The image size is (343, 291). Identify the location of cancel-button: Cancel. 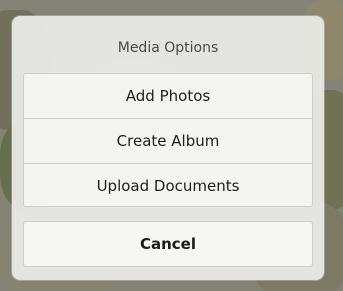
(168, 244).